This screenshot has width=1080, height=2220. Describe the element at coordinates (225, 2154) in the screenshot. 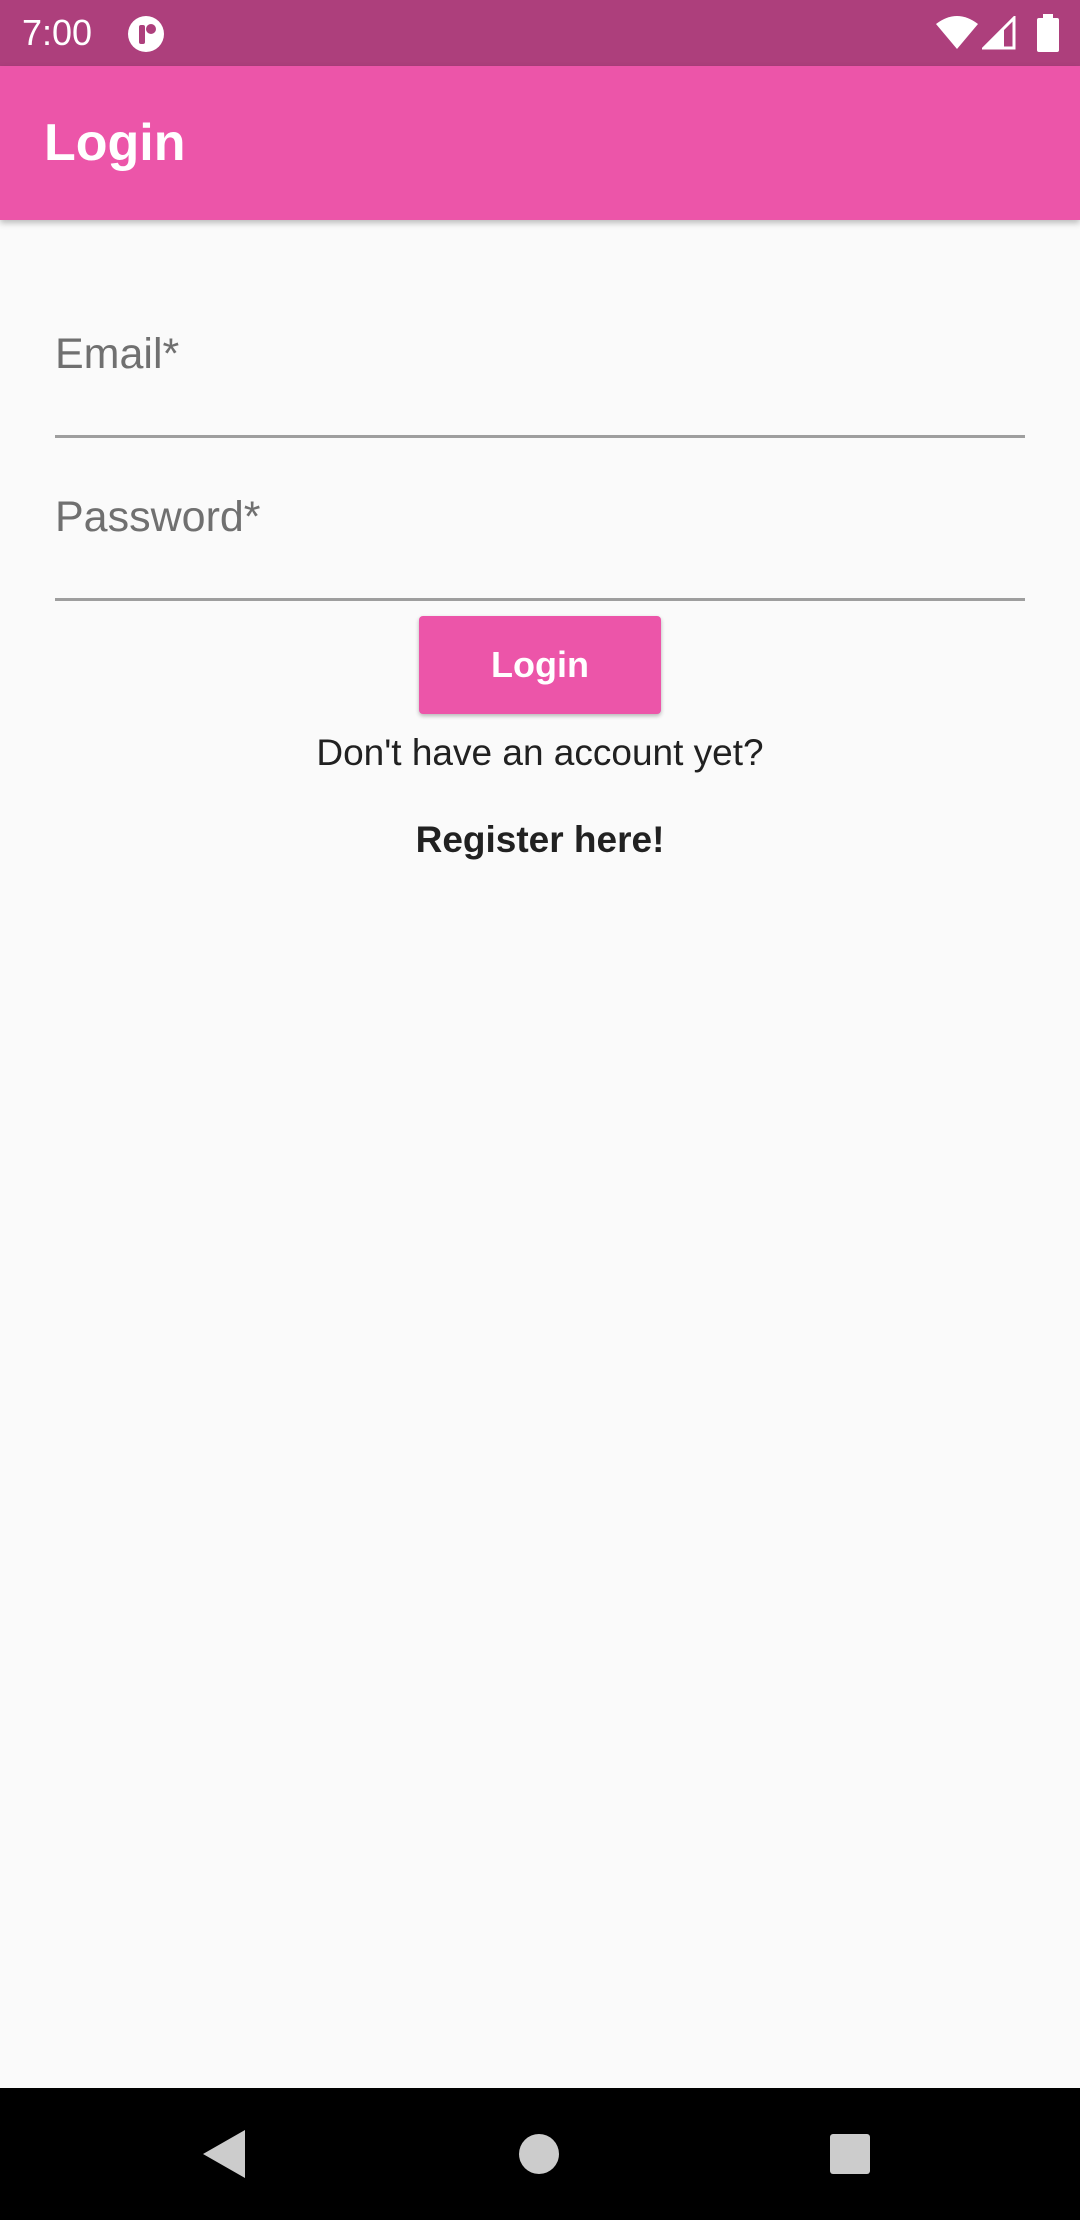

I see `back-icon` at that location.